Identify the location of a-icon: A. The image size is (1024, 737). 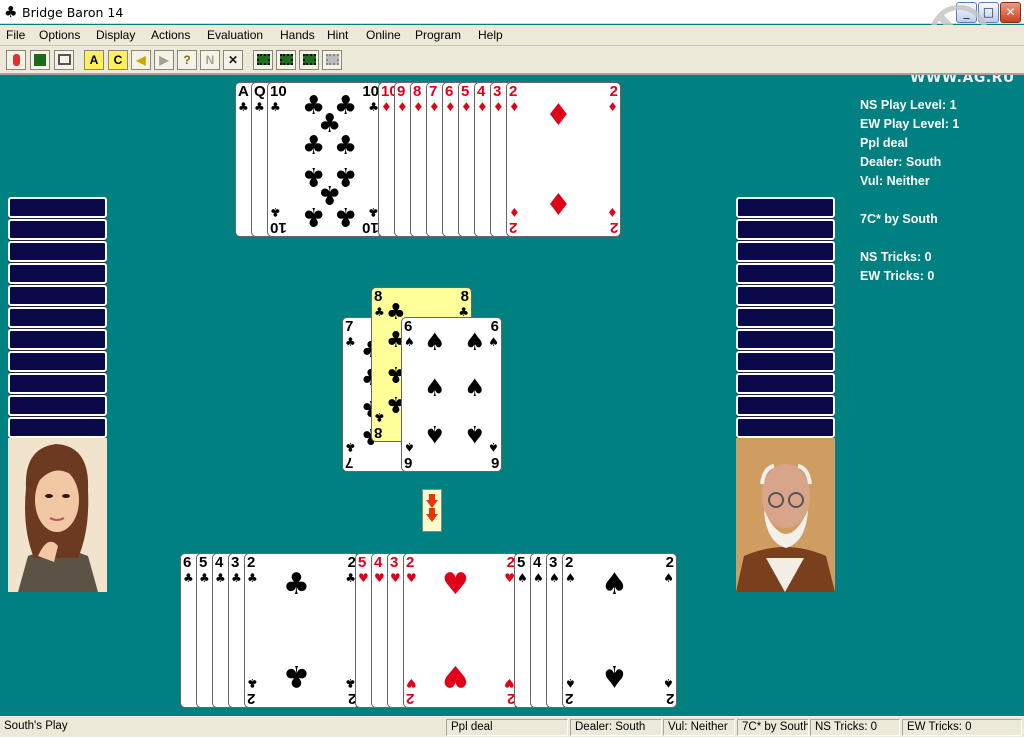
(94, 60).